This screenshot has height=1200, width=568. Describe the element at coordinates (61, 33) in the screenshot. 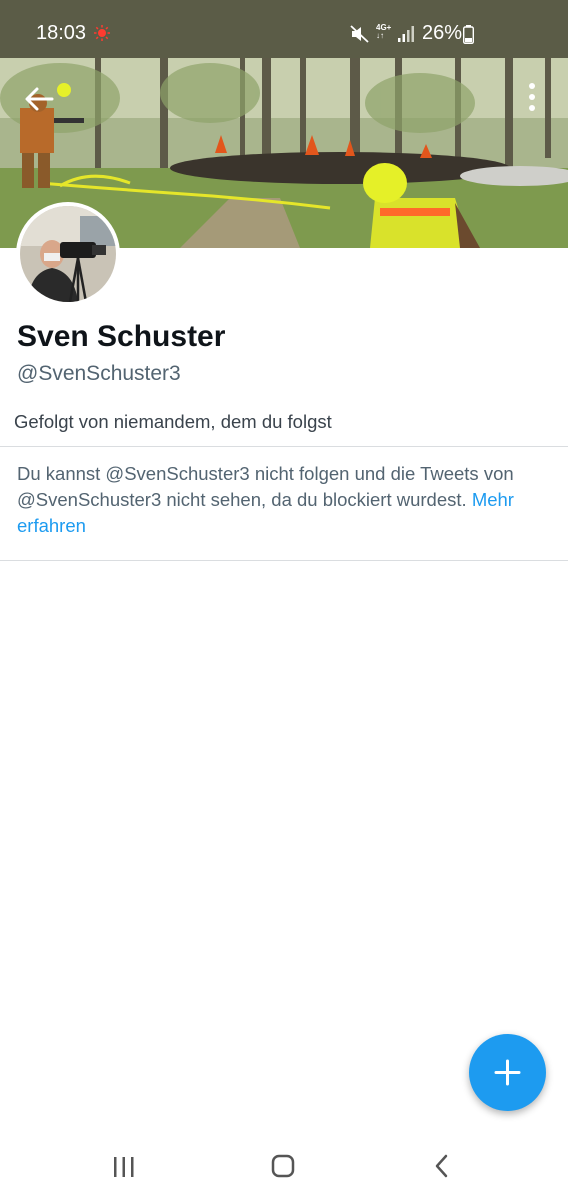

I see `status-time: 18:03` at that location.